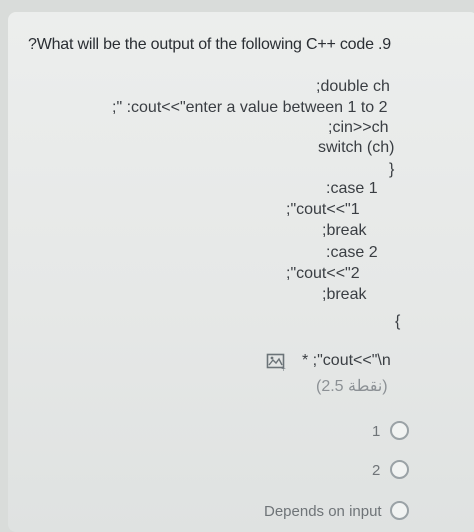 This screenshot has height=532, width=474. What do you see at coordinates (323, 273) in the screenshot?
I see `code-line-10: ;"cout<<"2` at bounding box center [323, 273].